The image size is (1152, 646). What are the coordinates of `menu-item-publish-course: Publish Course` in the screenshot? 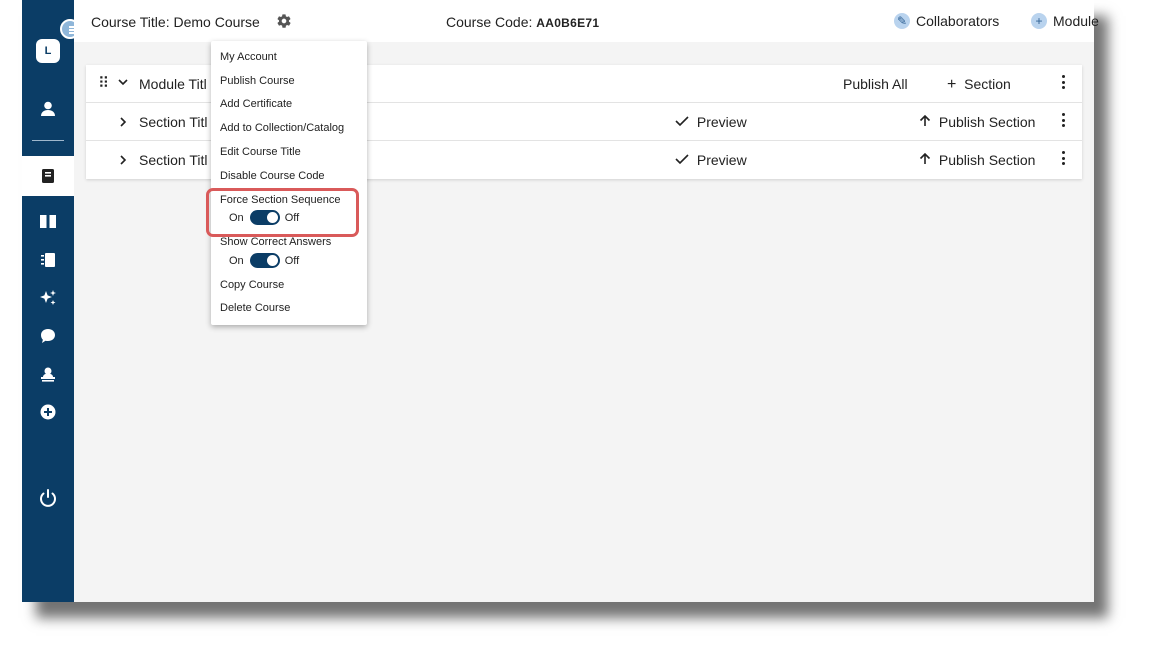 It's located at (257, 81).